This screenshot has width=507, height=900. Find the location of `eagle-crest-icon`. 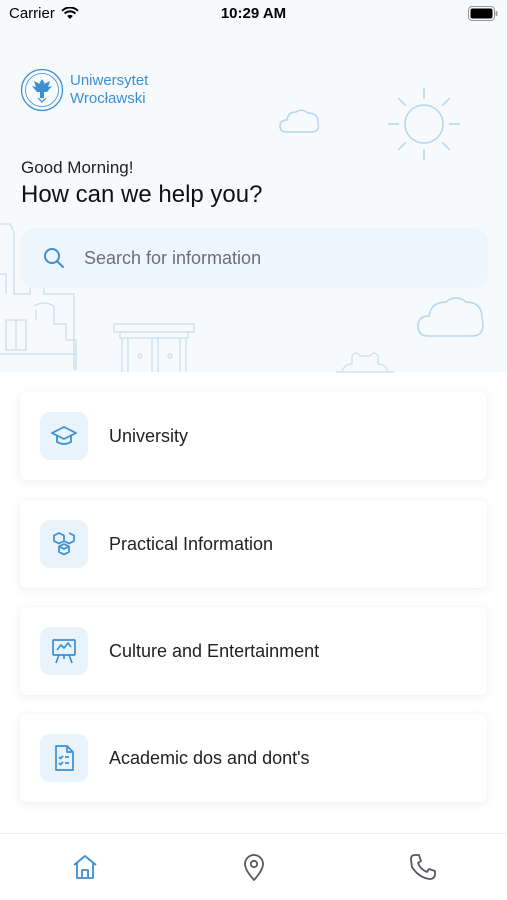

eagle-crest-icon is located at coordinates (42, 90).